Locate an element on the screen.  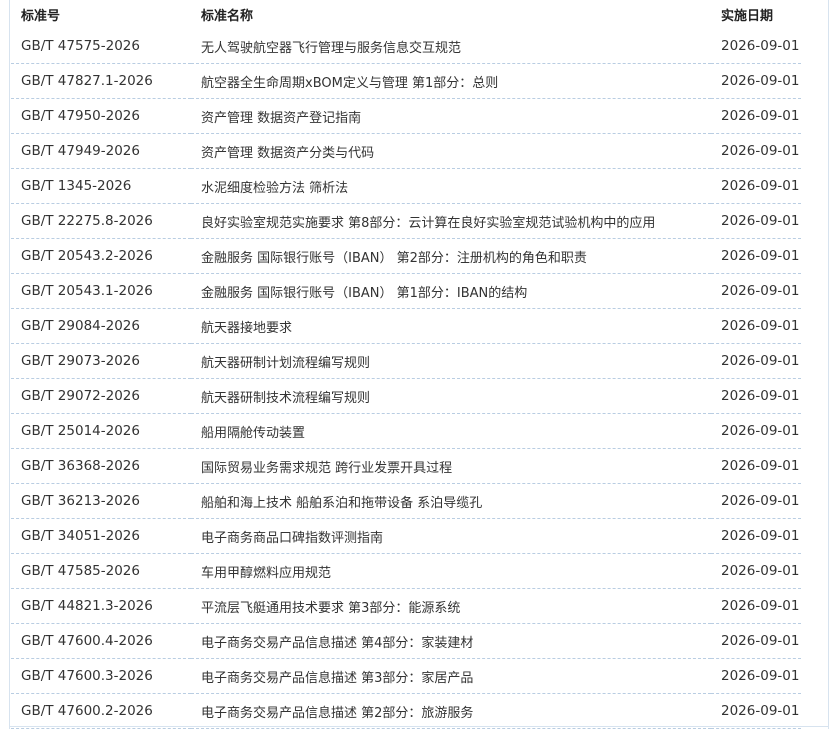
standard-name-link: 平流层飞艇通用技术要求 第3部分：能源系统 is located at coordinates (451, 606).